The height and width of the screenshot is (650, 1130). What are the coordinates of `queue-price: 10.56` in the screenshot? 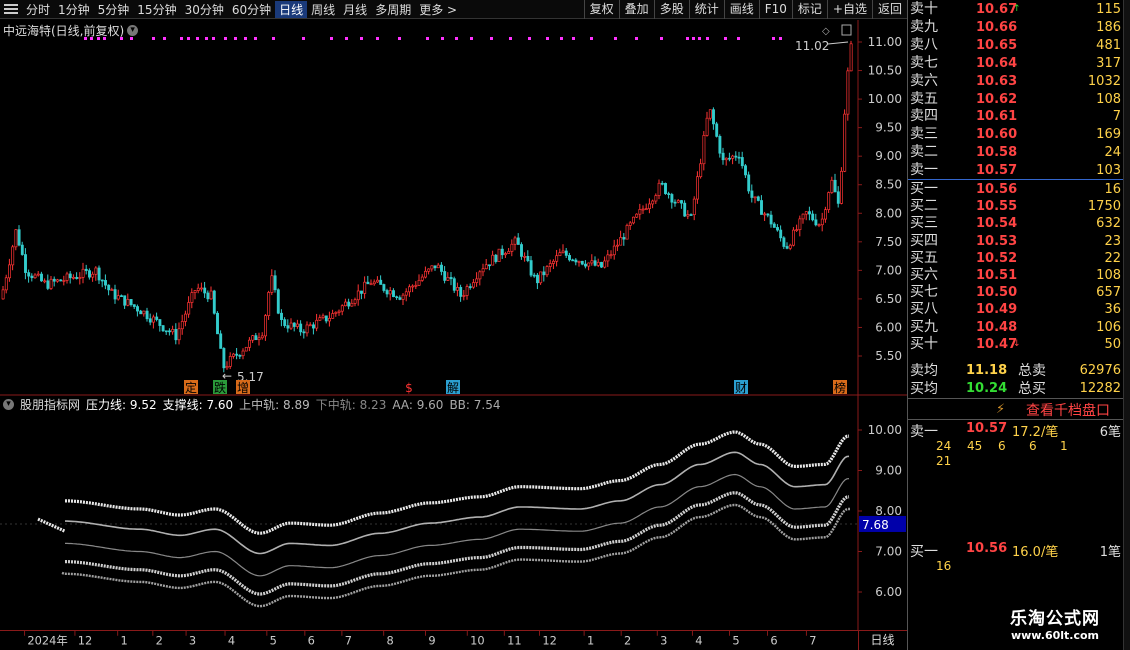 It's located at (987, 548).